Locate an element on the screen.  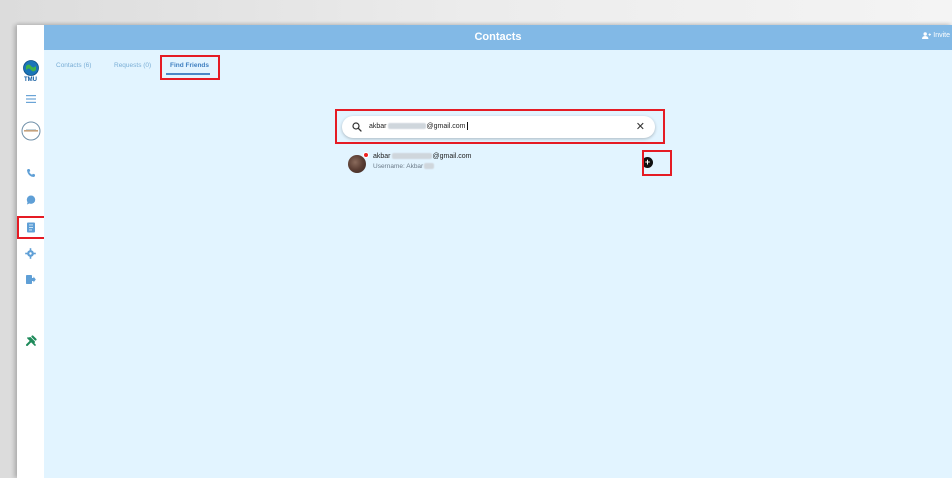
search-icon is located at coordinates (357, 127).